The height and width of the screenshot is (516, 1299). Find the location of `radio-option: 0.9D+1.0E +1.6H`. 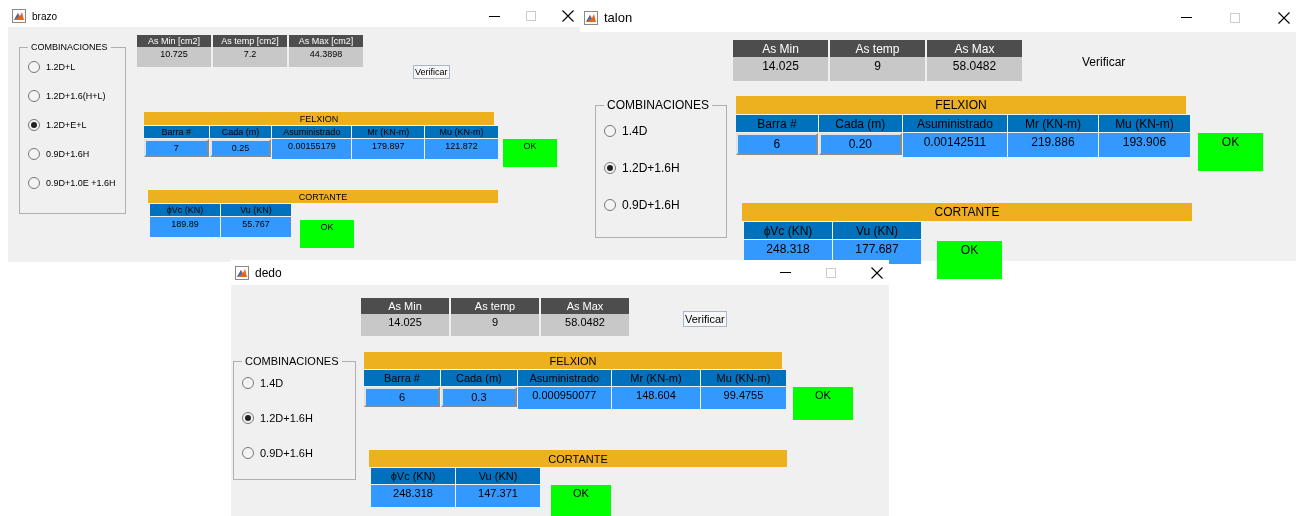

radio-option: 0.9D+1.0E +1.6H is located at coordinates (76, 183).